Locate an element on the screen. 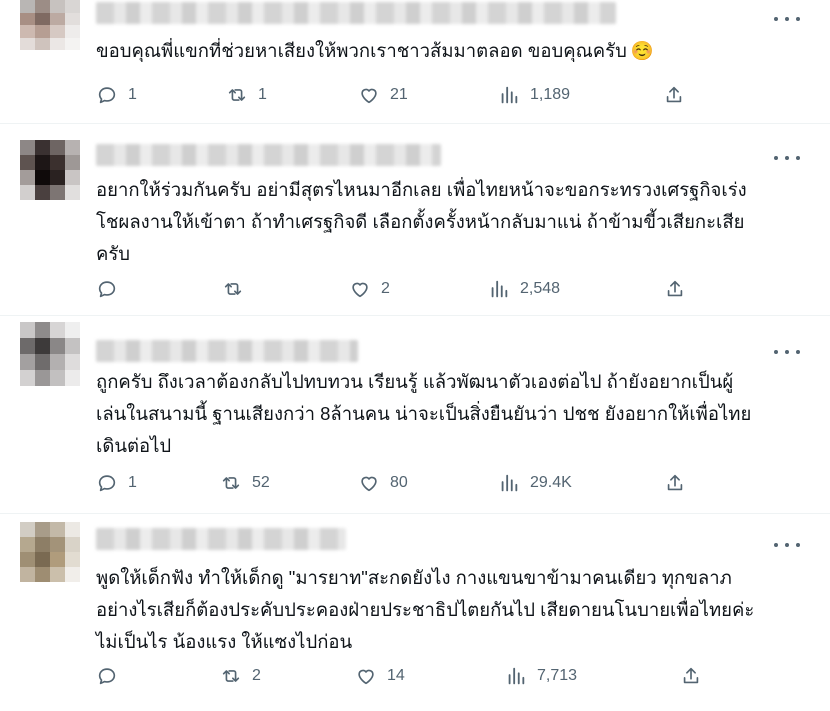 The height and width of the screenshot is (711, 830). like-button: 14 is located at coordinates (380, 676).